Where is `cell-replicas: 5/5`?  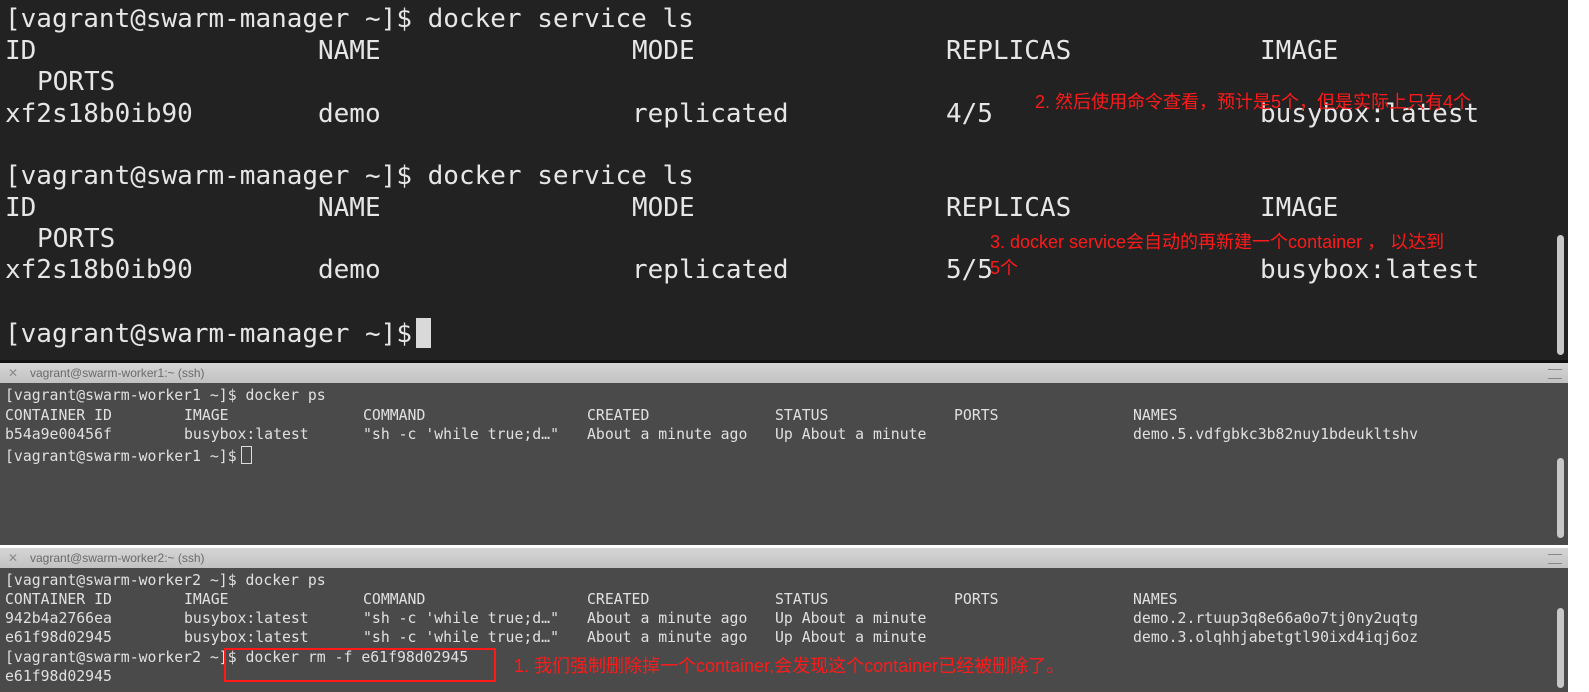 cell-replicas: 5/5 is located at coordinates (969, 270).